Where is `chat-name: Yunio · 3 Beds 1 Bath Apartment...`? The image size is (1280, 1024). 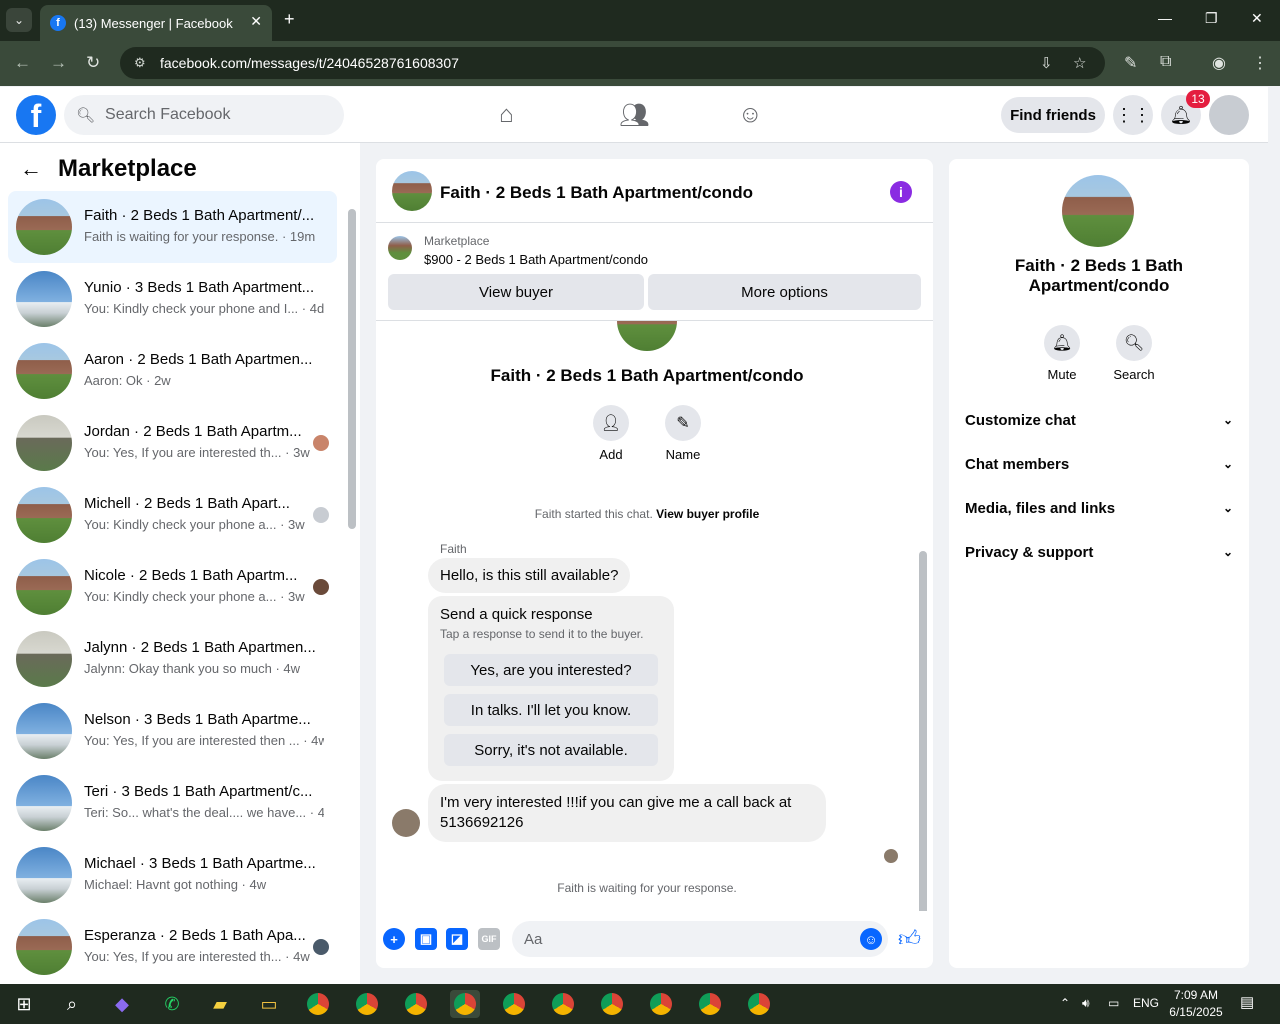 chat-name: Yunio · 3 Beds 1 Bath Apartment... is located at coordinates (199, 287).